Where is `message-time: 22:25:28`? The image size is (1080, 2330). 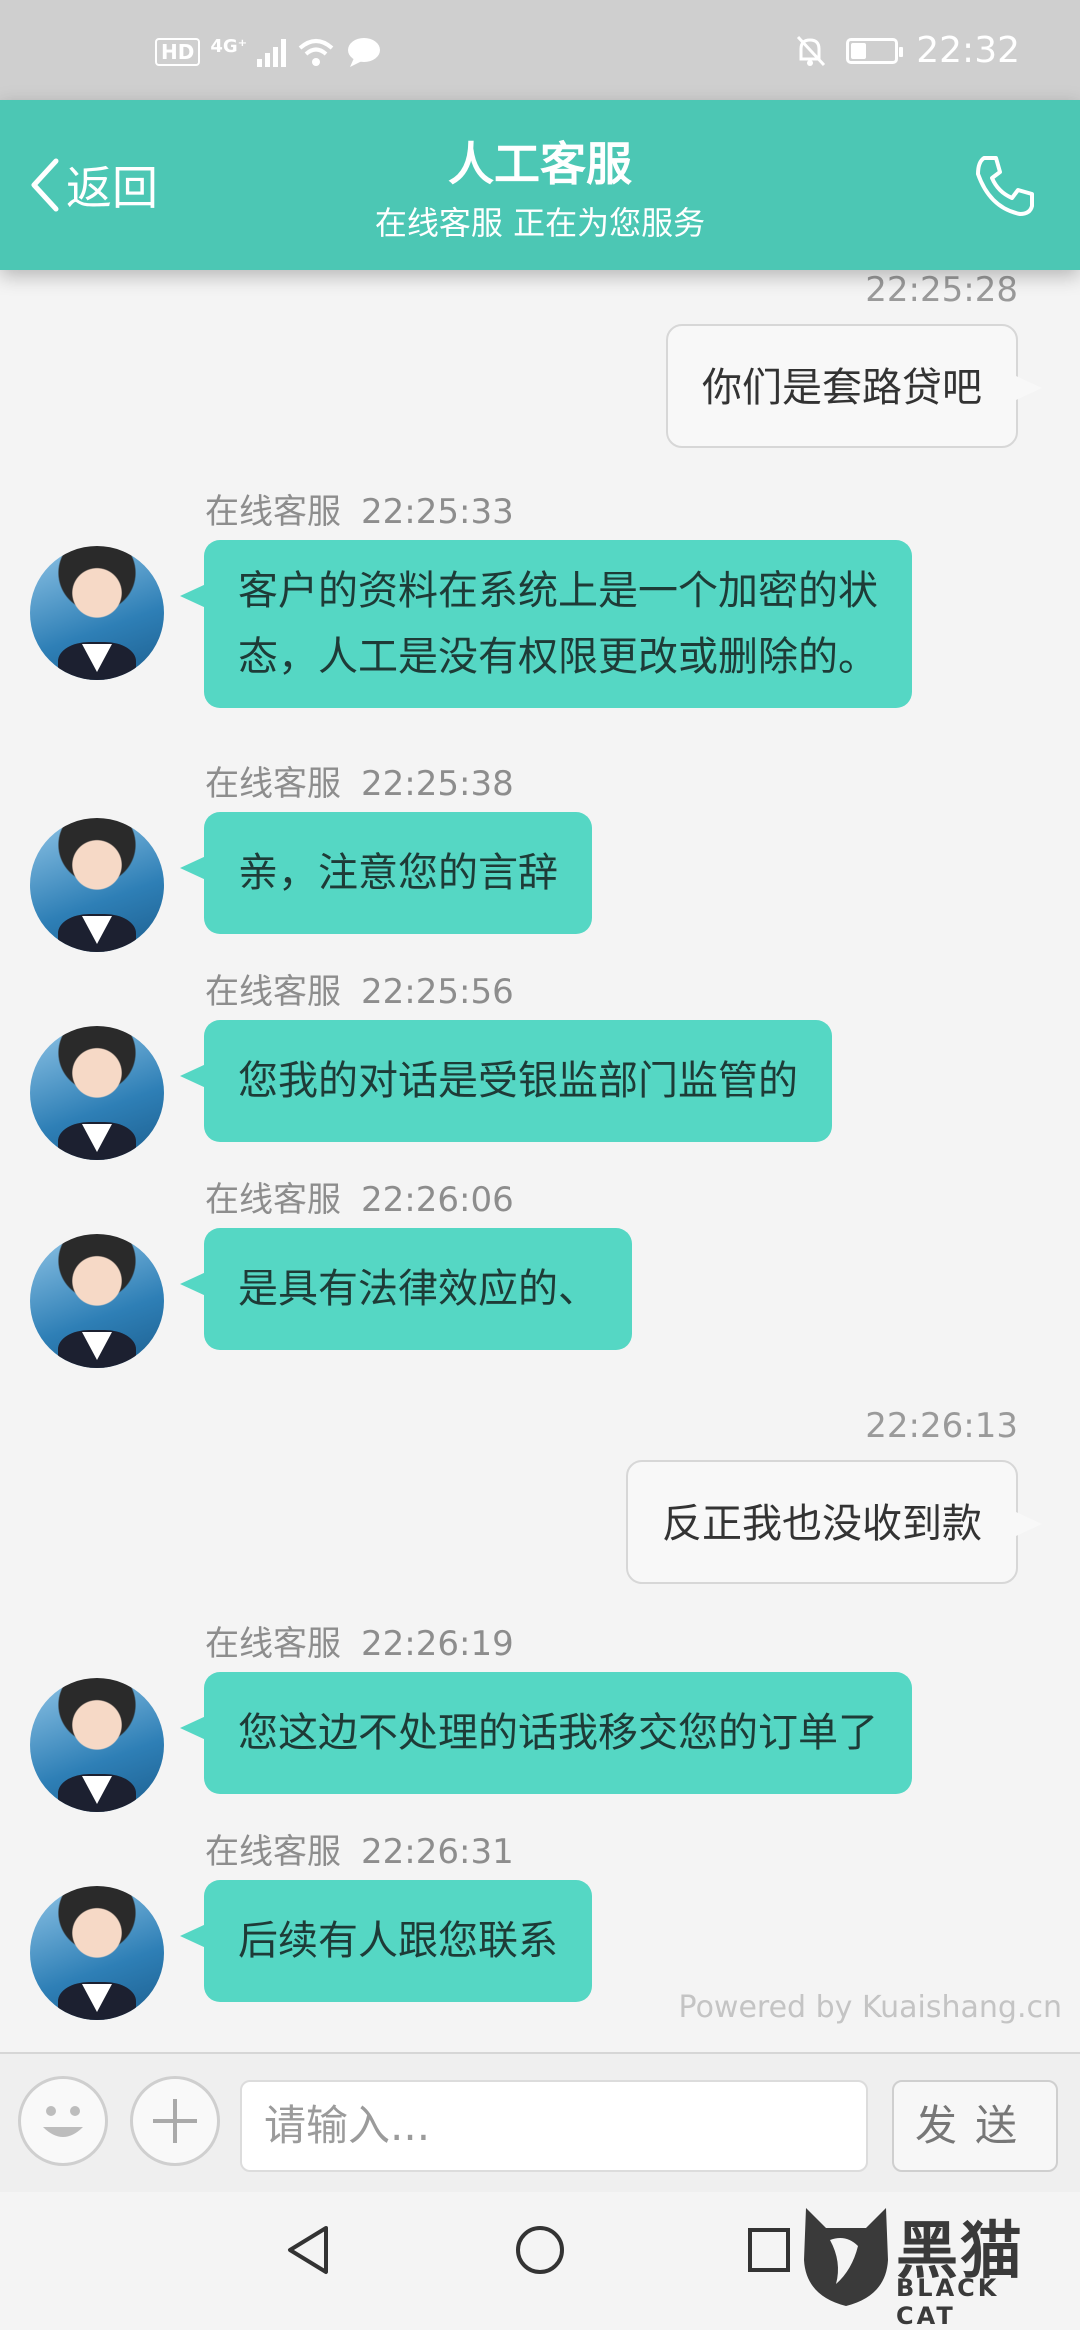 message-time: 22:25:28 is located at coordinates (941, 290).